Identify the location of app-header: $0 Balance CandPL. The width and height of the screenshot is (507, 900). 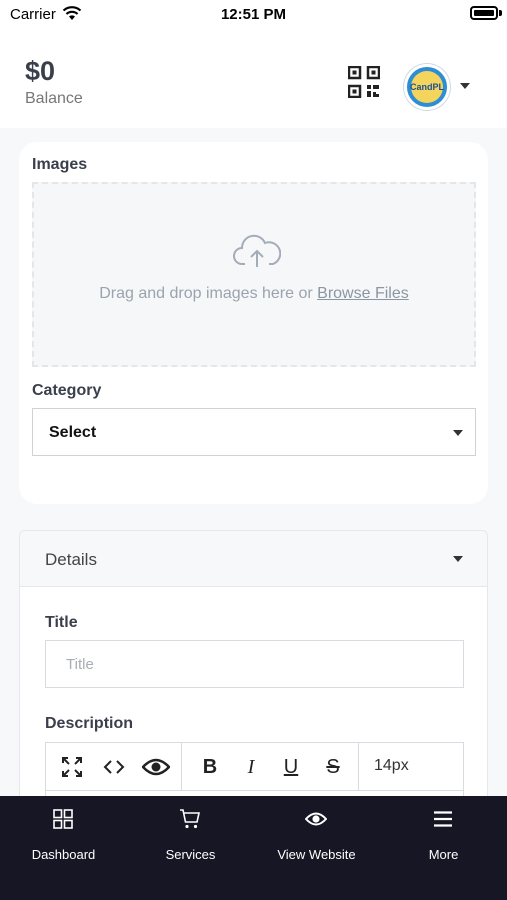
(253, 79).